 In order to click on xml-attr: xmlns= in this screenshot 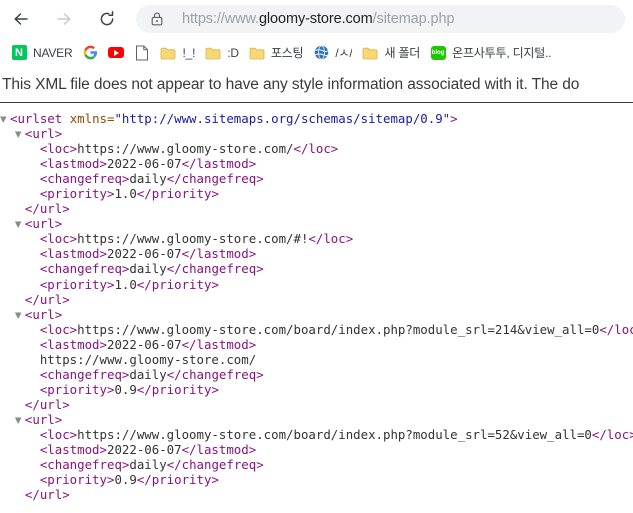, I will do `click(92, 118)`.